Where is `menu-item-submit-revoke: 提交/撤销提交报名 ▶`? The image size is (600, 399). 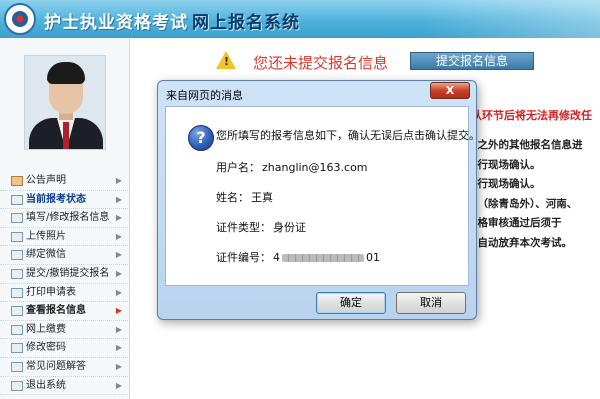 menu-item-submit-revoke: 提交/撤销提交报名 ▶ is located at coordinates (65, 274).